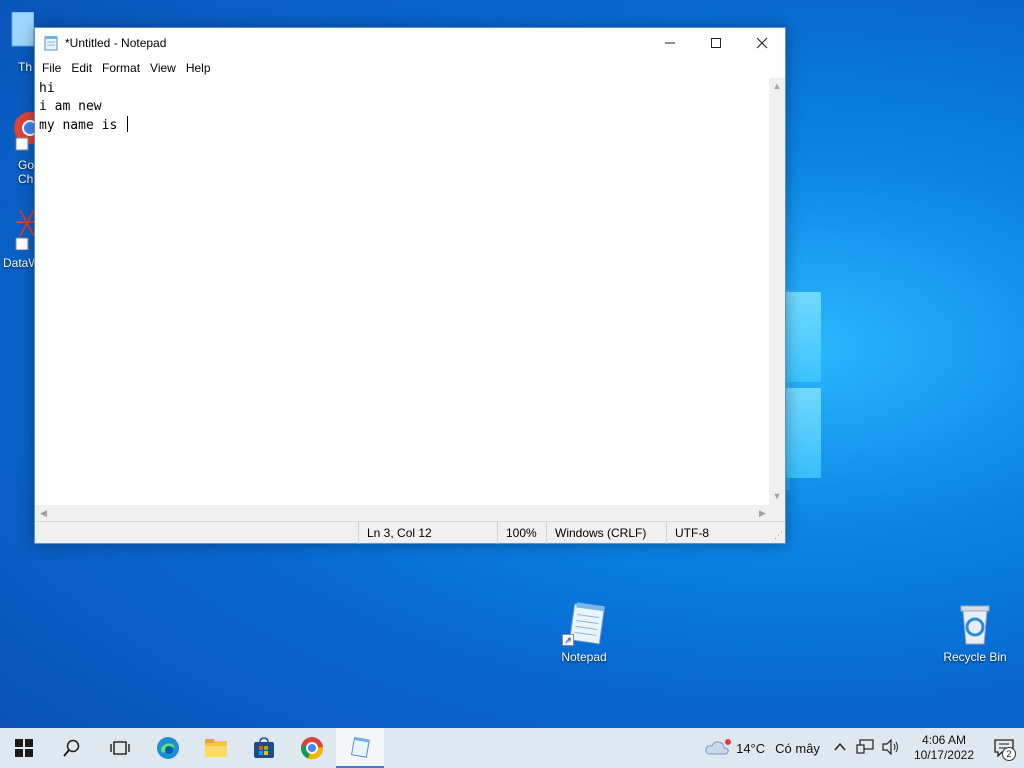 The image size is (1024, 768). I want to click on maximize-button, so click(716, 43).